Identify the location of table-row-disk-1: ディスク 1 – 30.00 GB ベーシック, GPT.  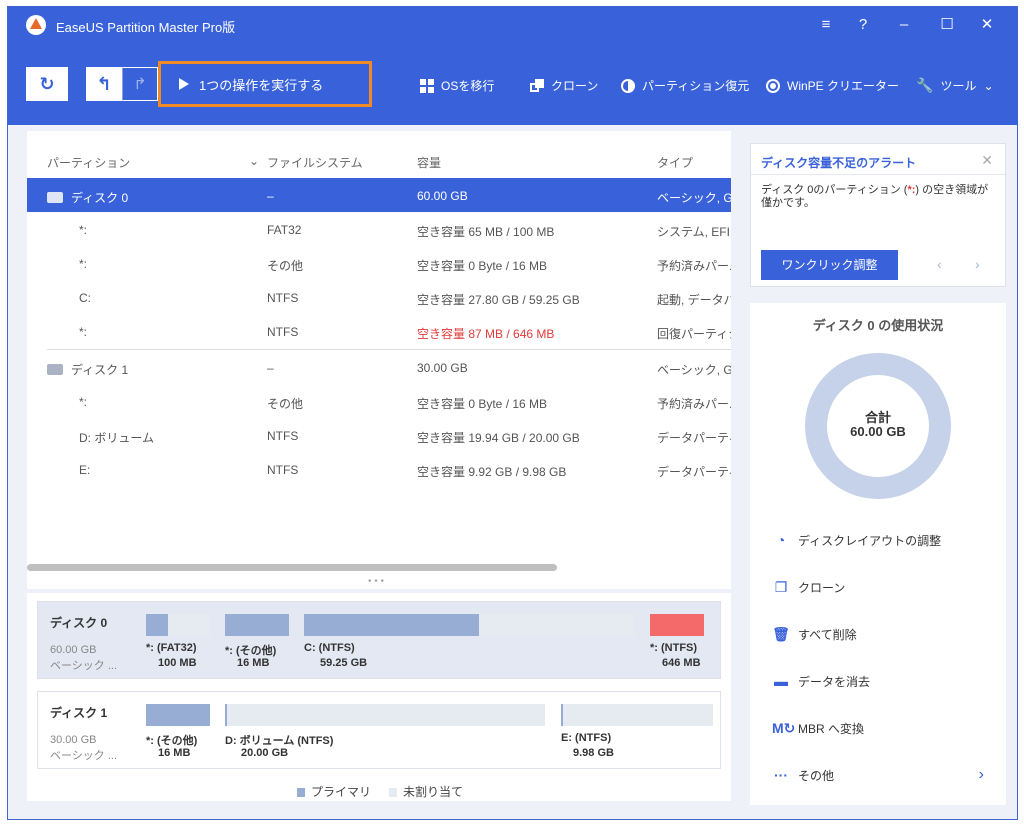
(379, 367).